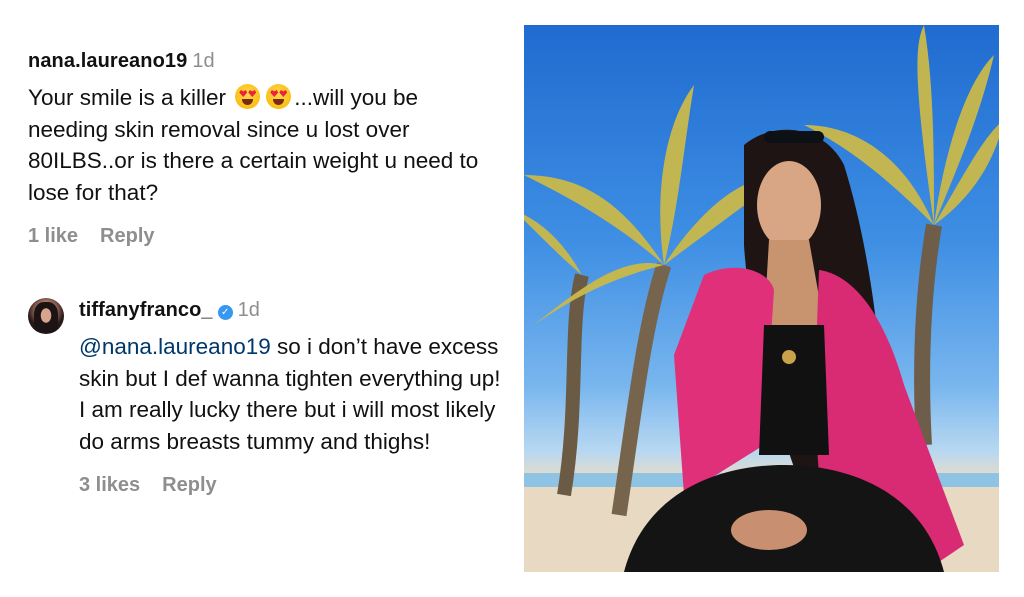  I want to click on verified-badge-icon: ✓, so click(225, 312).